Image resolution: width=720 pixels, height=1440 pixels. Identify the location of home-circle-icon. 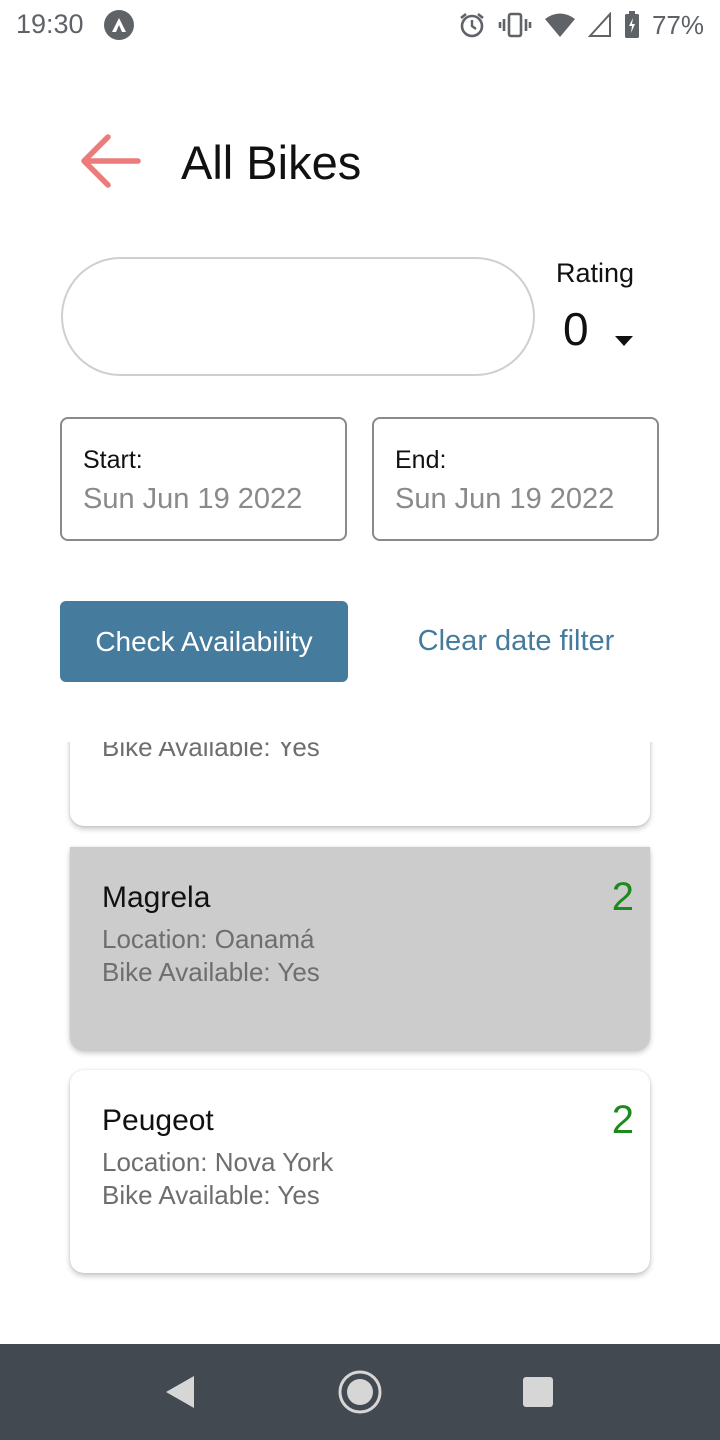
(360, 1392).